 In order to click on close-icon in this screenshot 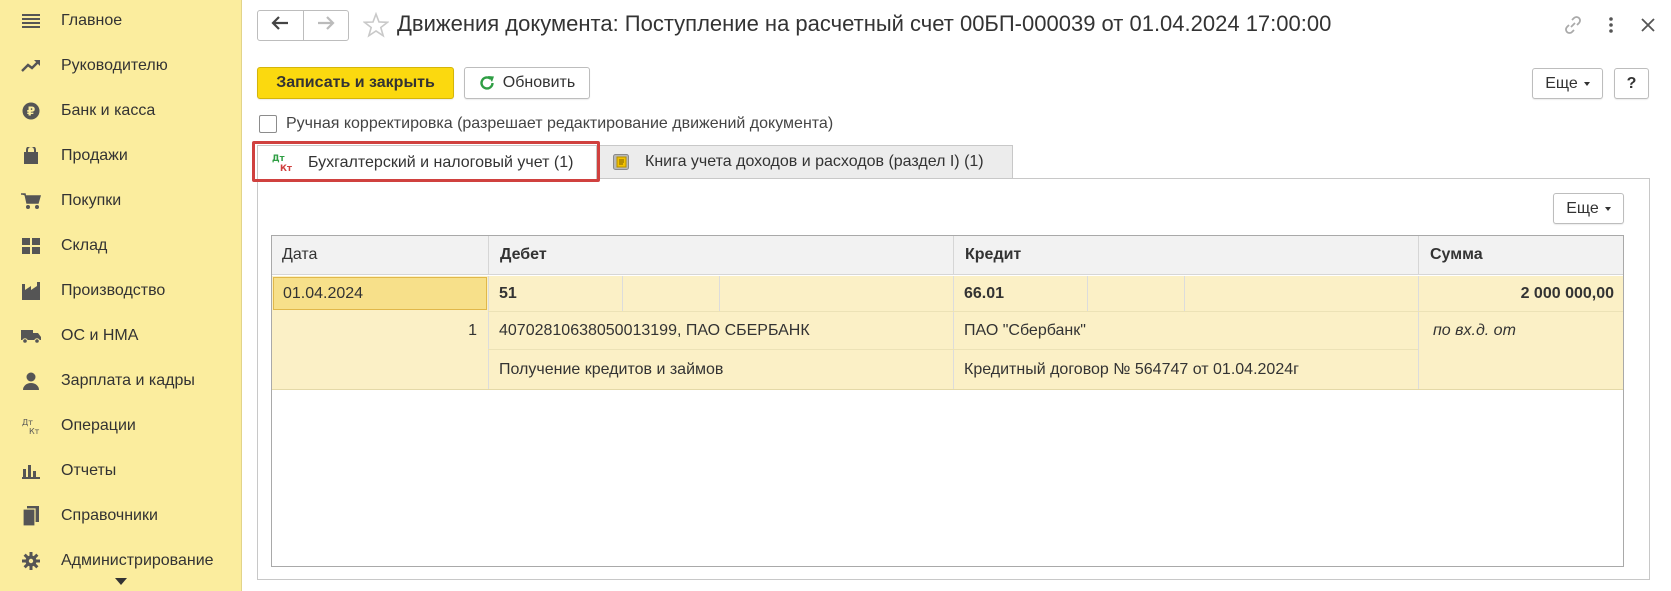, I will do `click(1648, 25)`.